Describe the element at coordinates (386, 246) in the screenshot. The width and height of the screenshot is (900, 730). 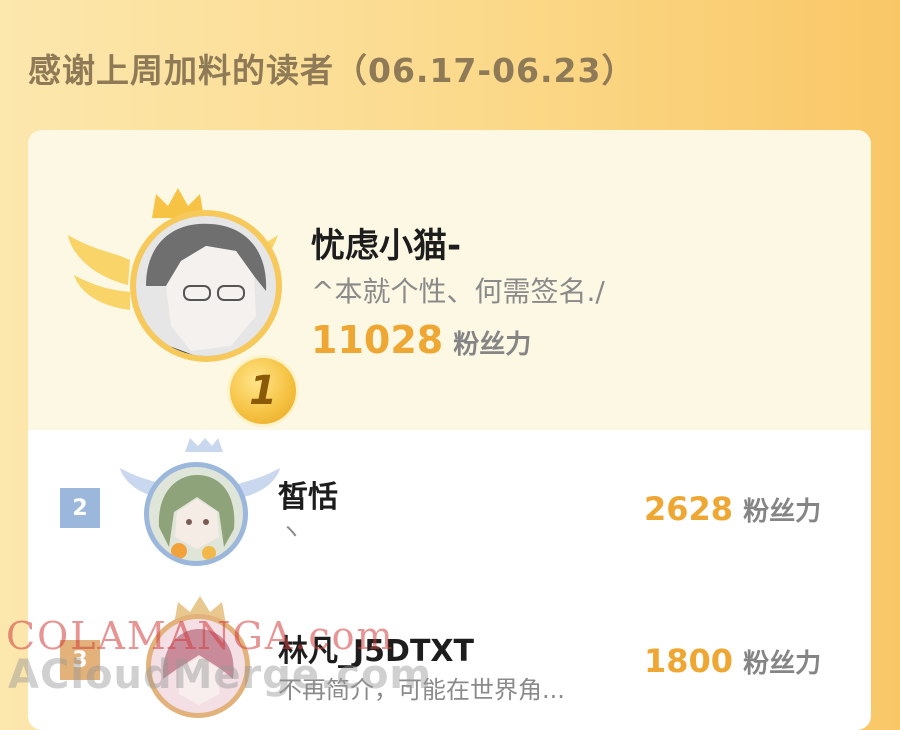
I see `reader-name: 忧虑小猫-` at that location.